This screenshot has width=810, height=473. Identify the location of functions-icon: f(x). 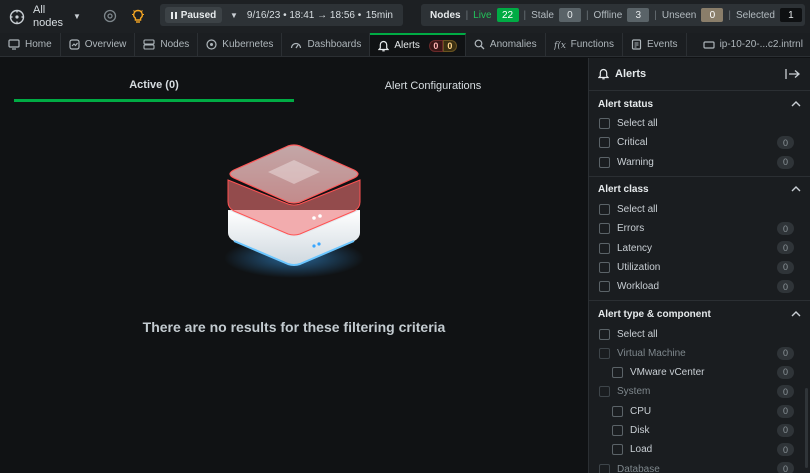
(560, 45).